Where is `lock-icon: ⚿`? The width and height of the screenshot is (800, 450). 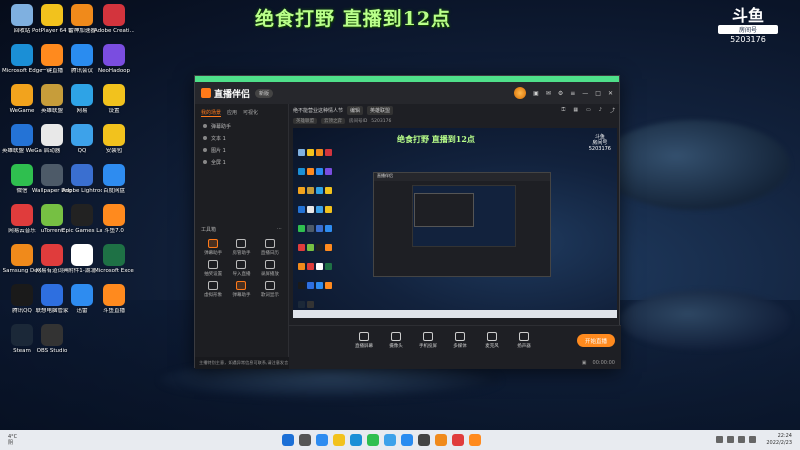 lock-icon: ⚿ is located at coordinates (564, 110).